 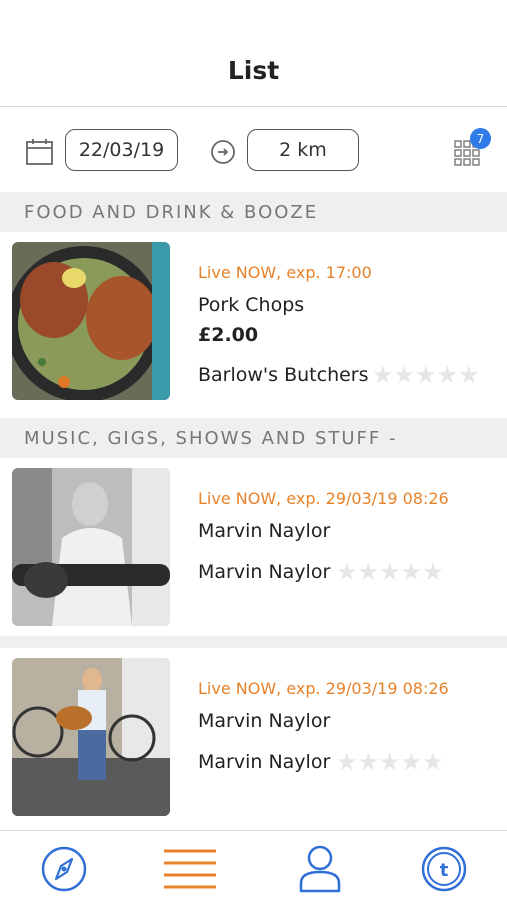 I want to click on pork-chops-image, so click(x=91, y=321).